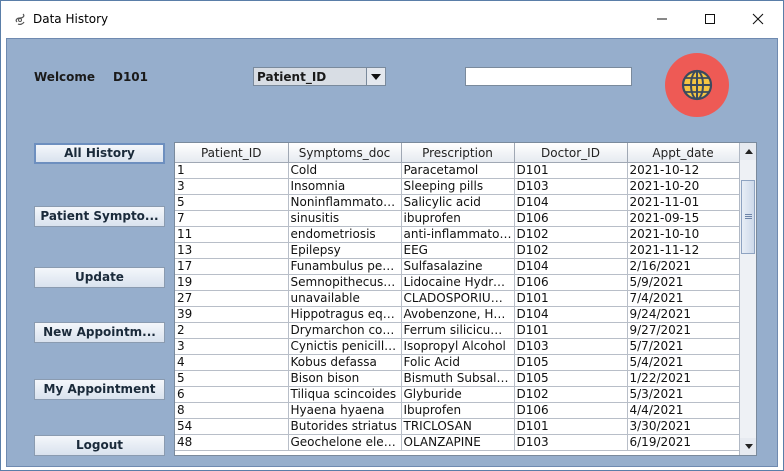  What do you see at coordinates (683, 153) in the screenshot?
I see `column-header: Appt_date` at bounding box center [683, 153].